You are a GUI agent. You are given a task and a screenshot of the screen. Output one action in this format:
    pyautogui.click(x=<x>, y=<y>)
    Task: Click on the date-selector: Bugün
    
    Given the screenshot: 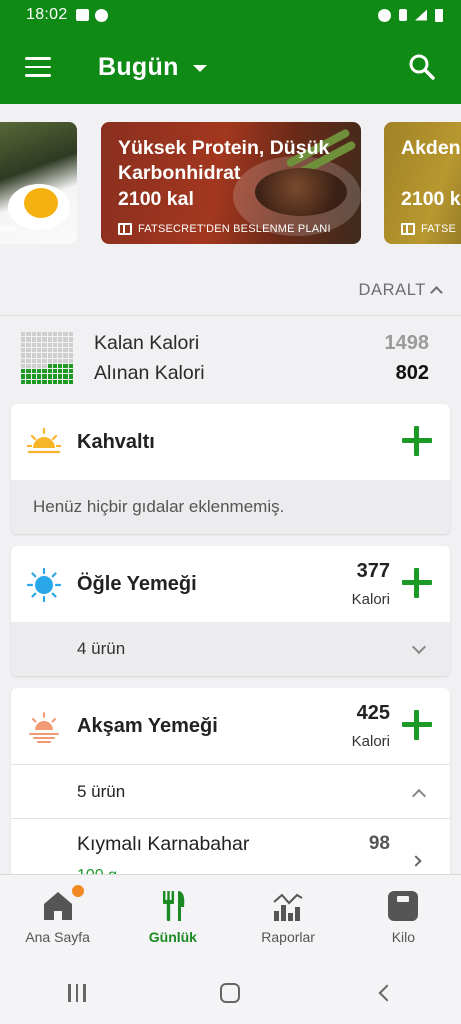 What is the action you would take?
    pyautogui.click(x=138, y=67)
    